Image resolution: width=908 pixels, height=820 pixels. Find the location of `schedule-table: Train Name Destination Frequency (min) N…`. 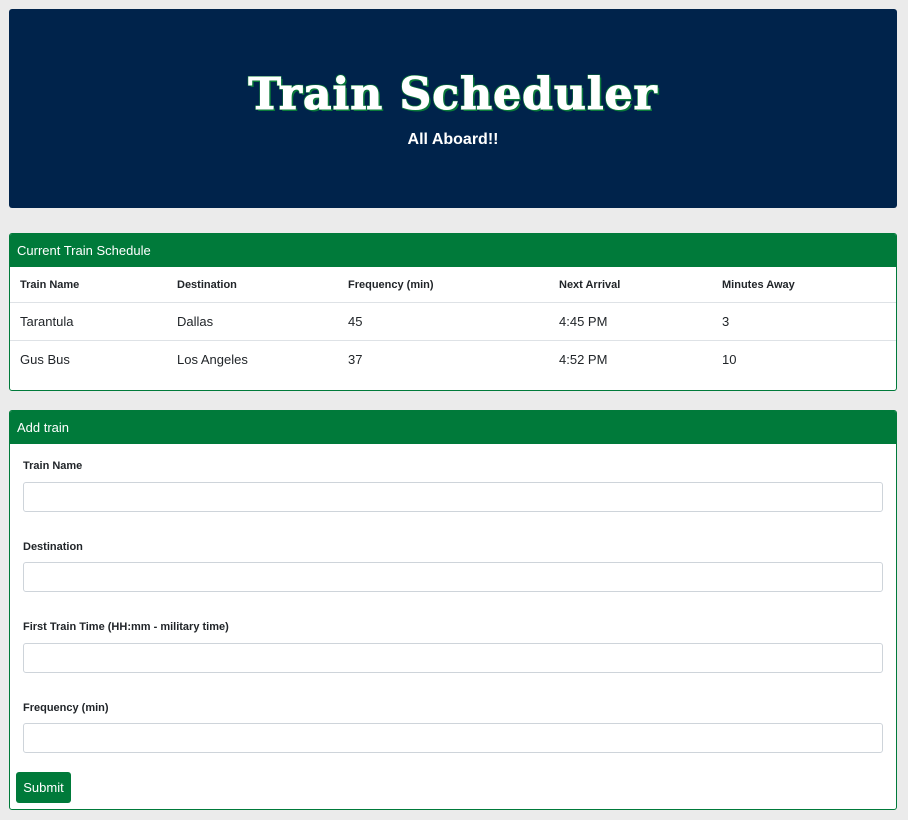

schedule-table: Train Name Destination Frequency (min) N… is located at coordinates (453, 322).